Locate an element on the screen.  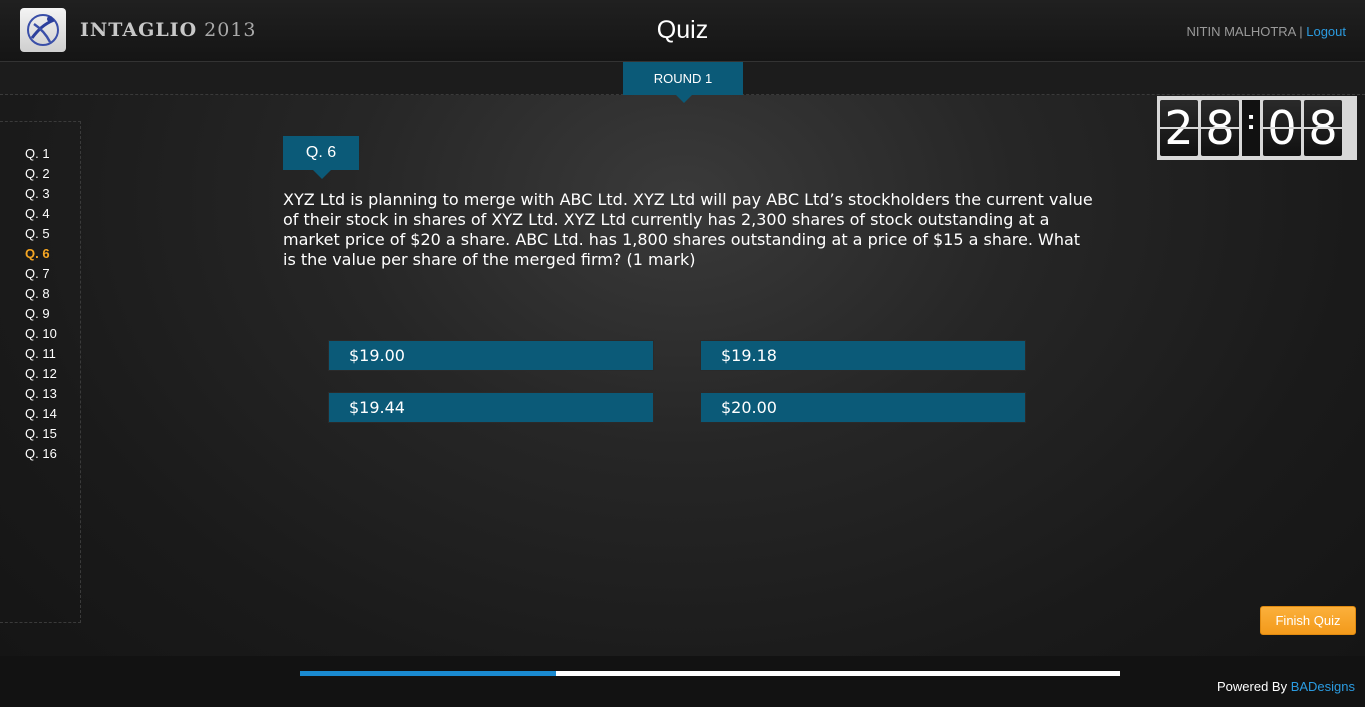
sidebar-item-q2: Q. 2 is located at coordinates (40, 174).